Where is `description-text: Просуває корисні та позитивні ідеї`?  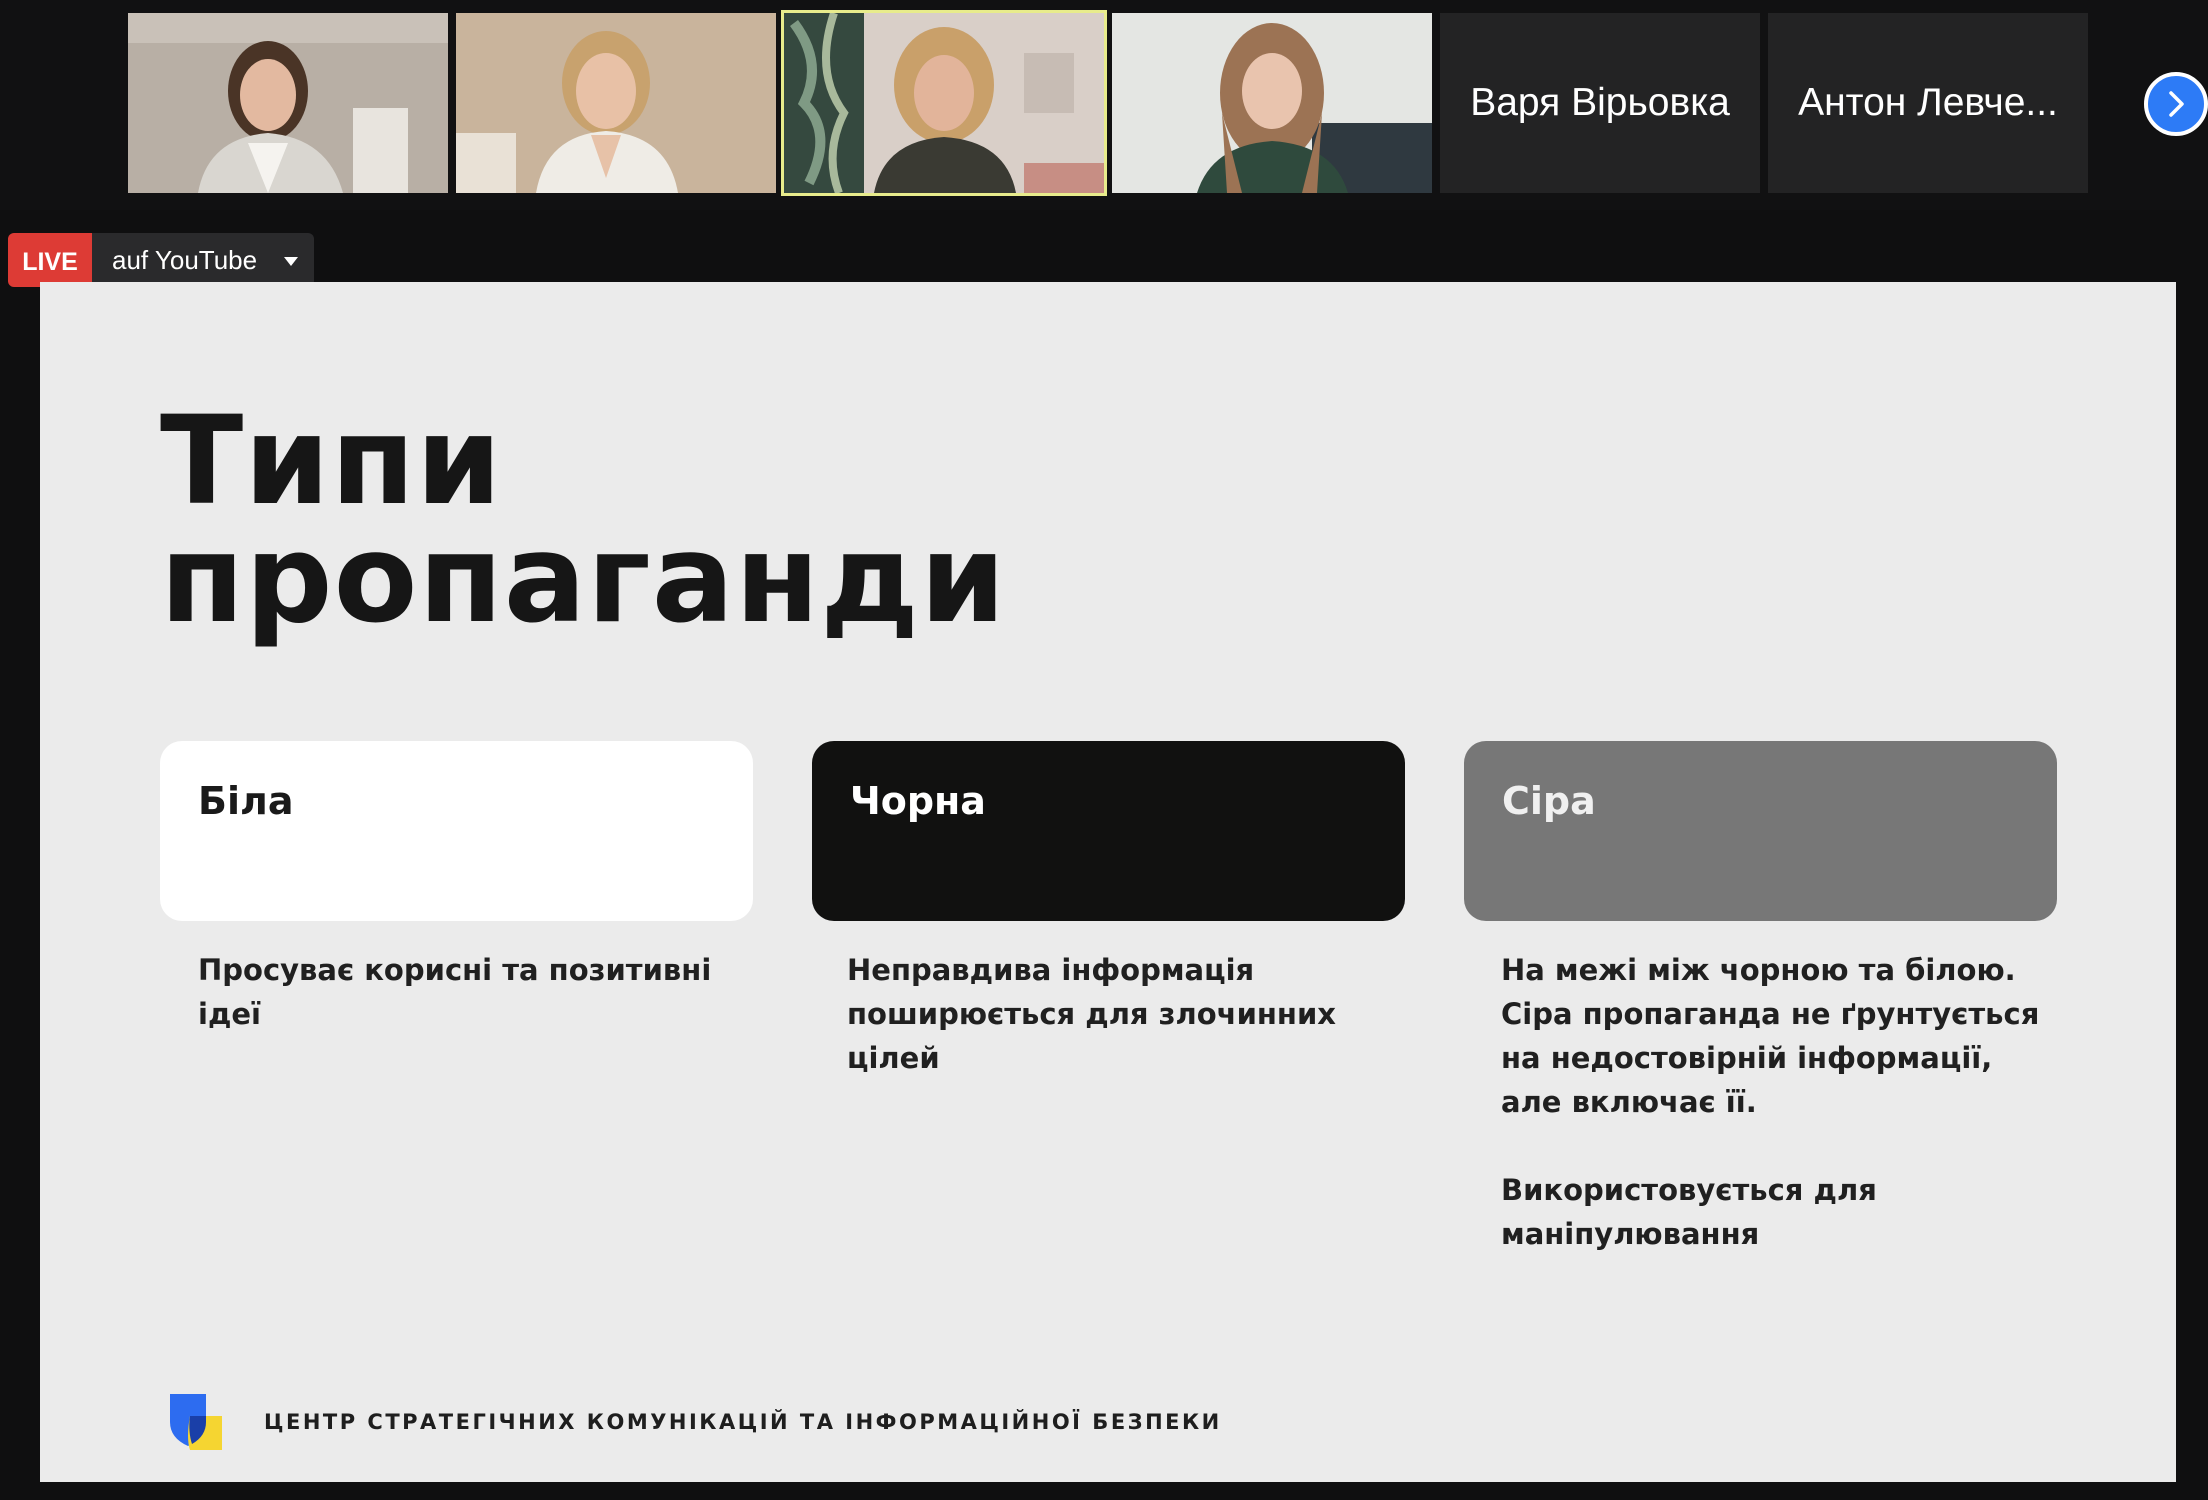
description-text: Просуває корисні та позитивні ідеї is located at coordinates (455, 992).